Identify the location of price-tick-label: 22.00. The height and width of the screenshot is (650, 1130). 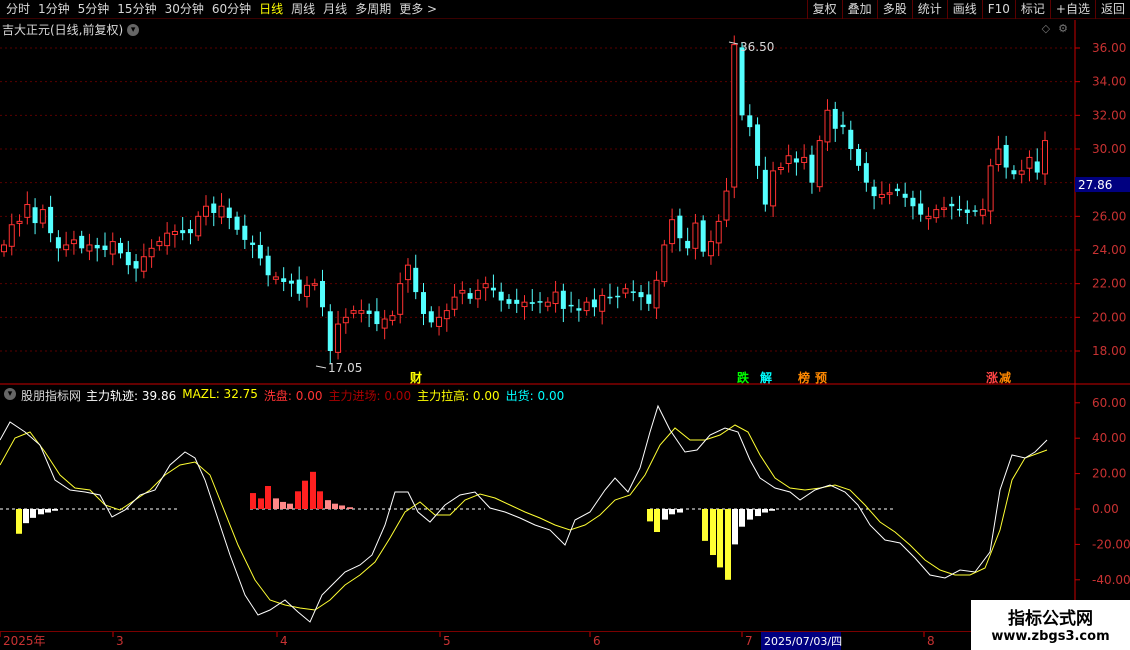
(1109, 284).